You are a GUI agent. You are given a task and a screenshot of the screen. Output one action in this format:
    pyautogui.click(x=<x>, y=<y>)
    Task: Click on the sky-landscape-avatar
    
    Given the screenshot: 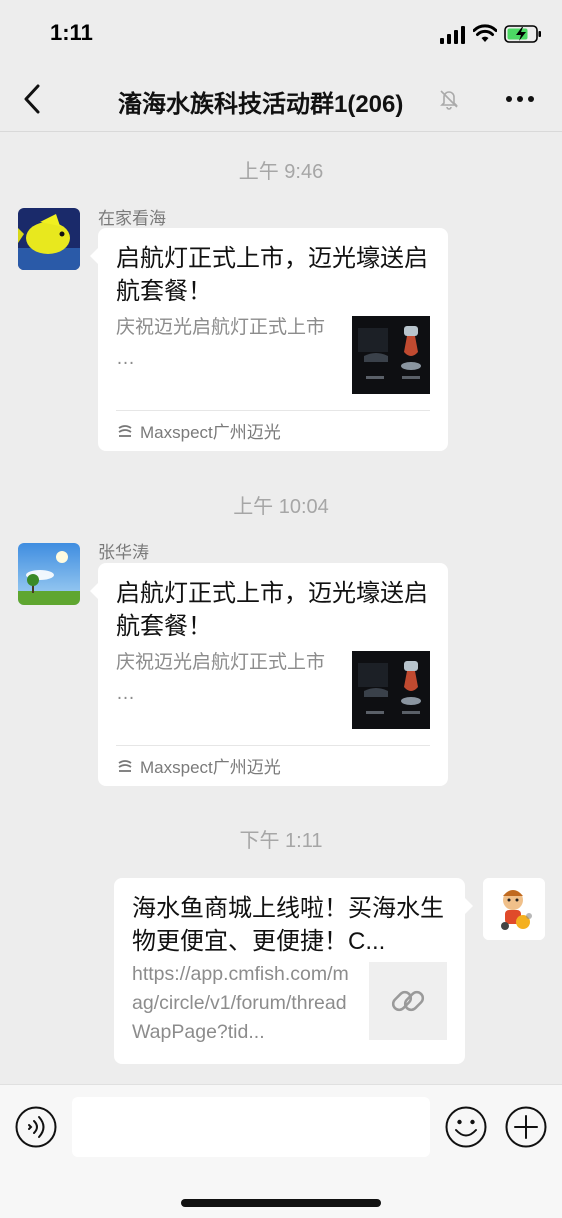 What is the action you would take?
    pyautogui.click(x=49, y=574)
    